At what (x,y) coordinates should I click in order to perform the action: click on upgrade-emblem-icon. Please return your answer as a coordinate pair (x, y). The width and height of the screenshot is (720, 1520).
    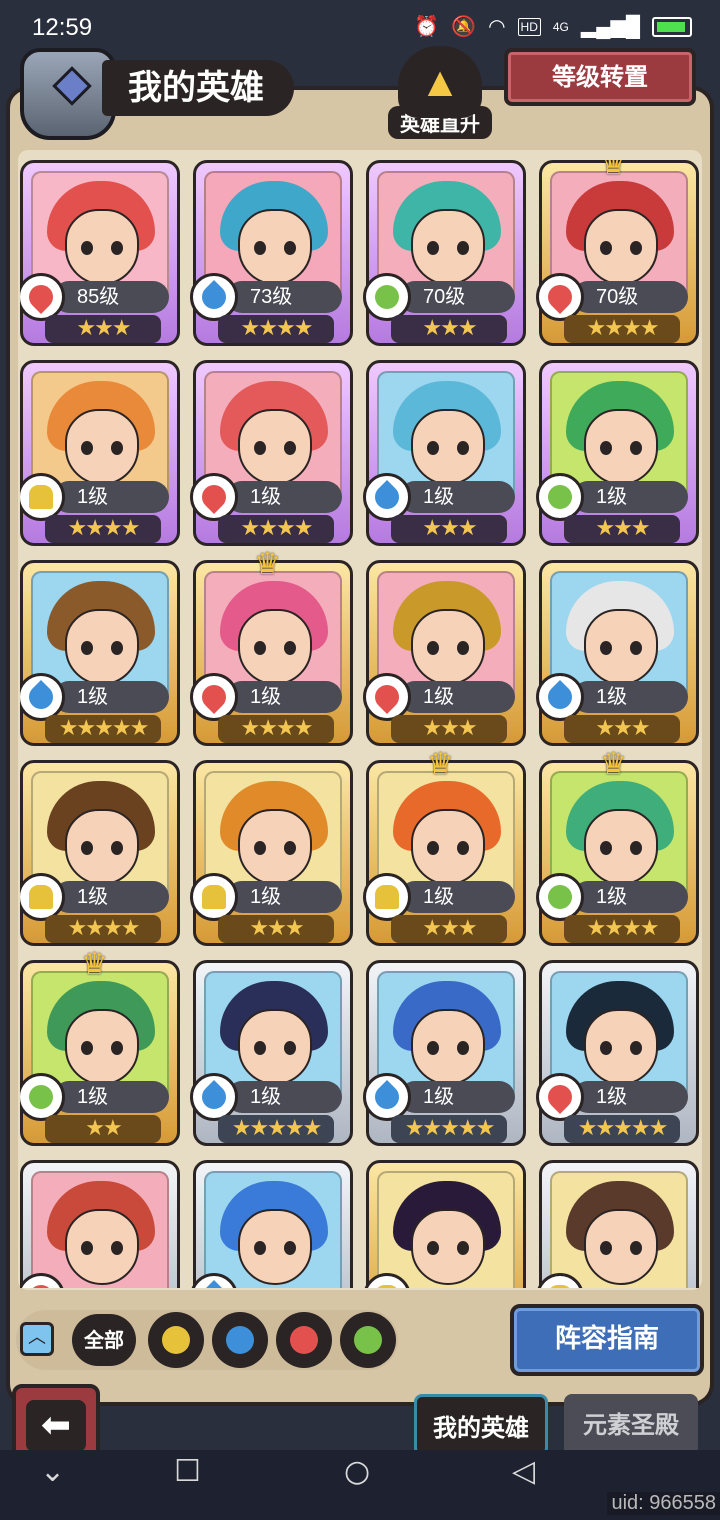
    Looking at the image, I should click on (440, 82).